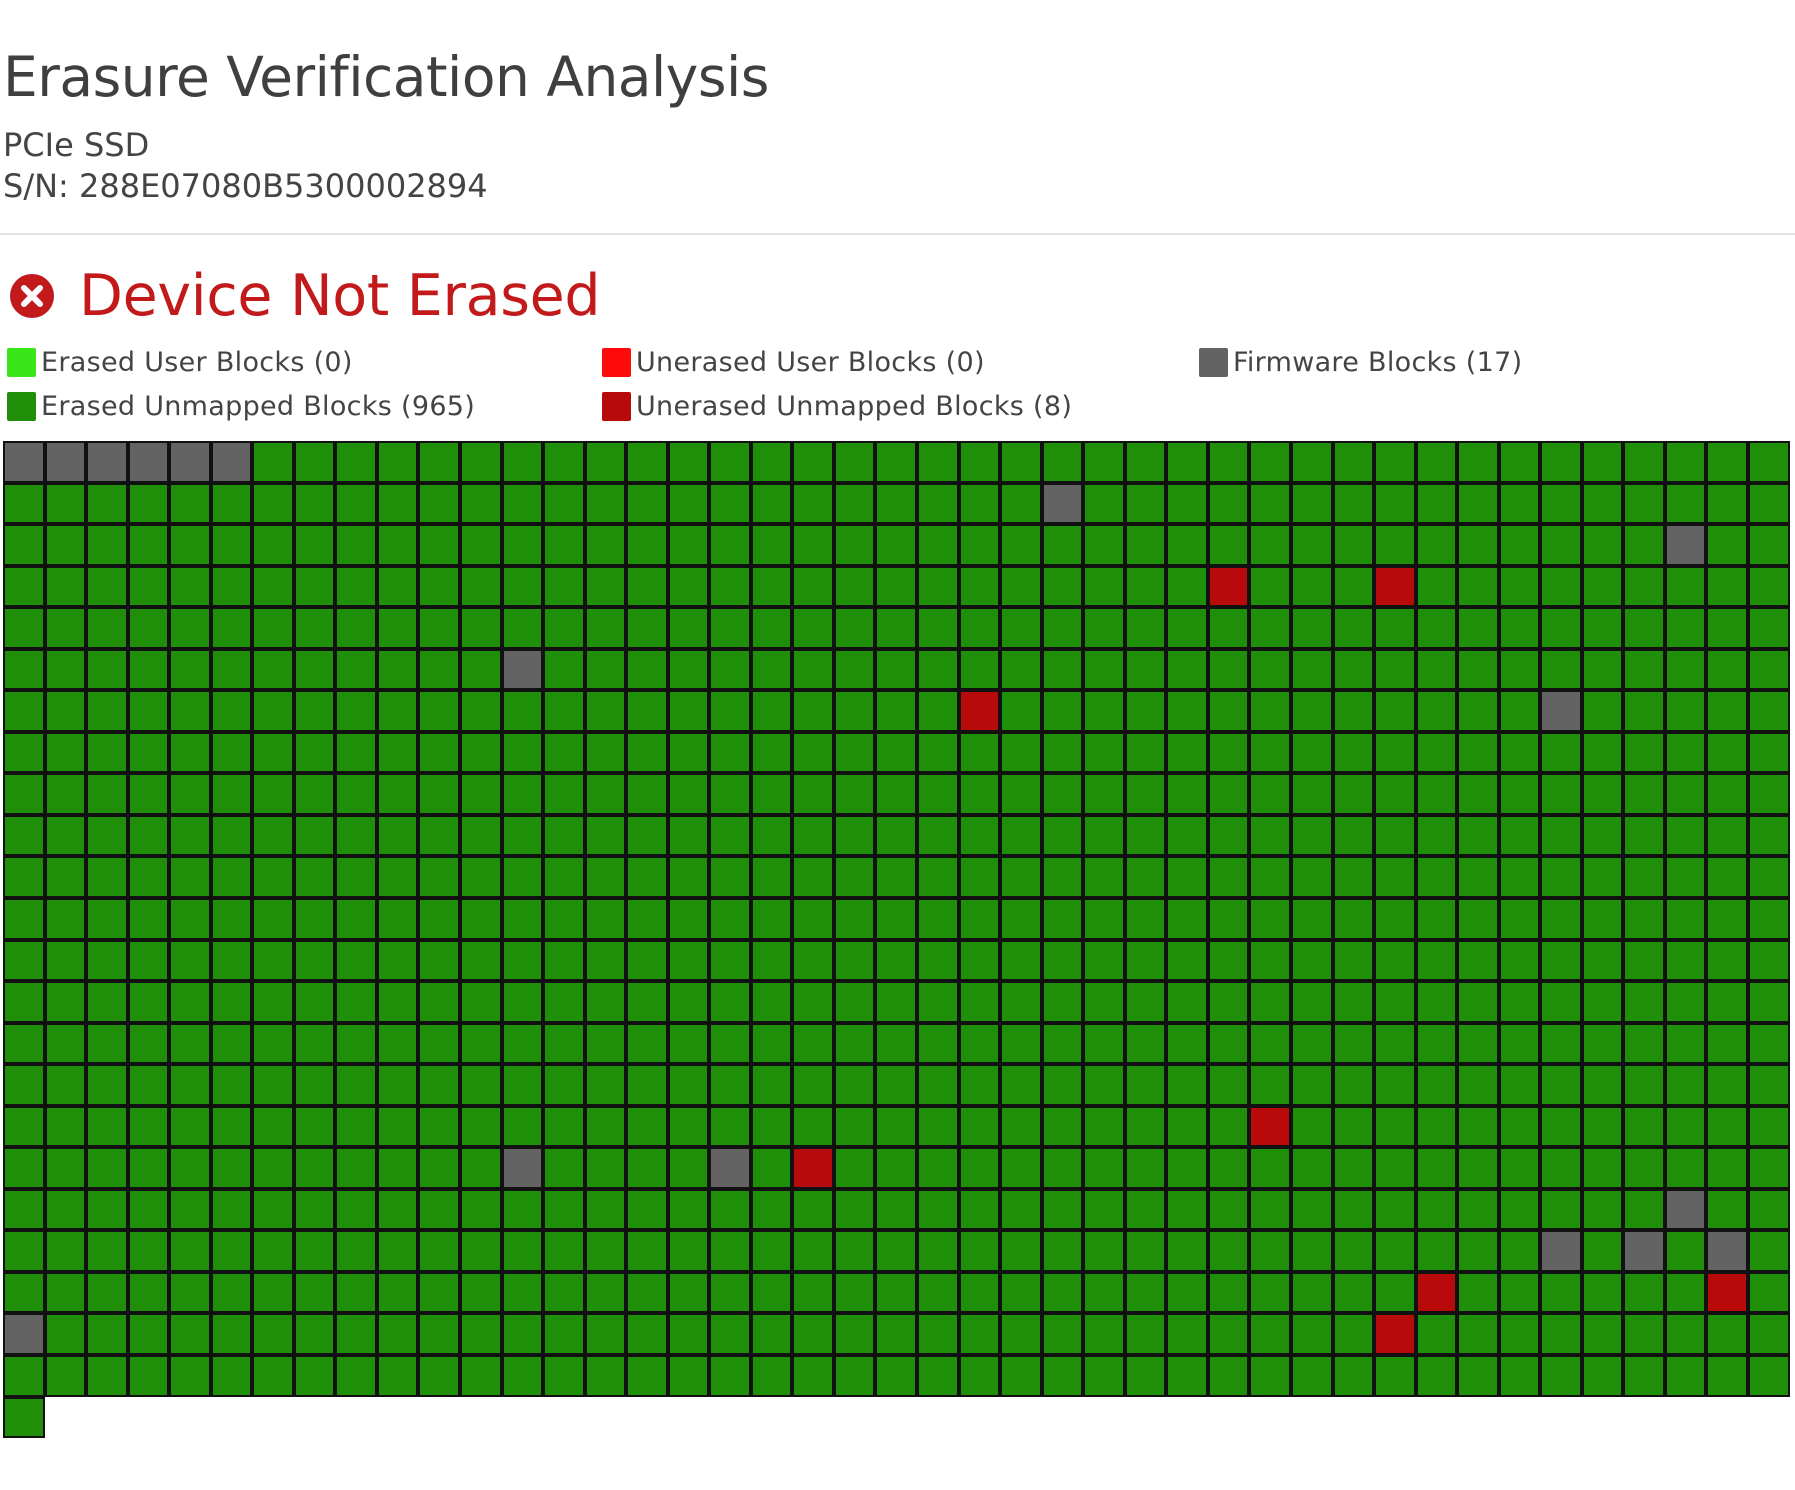  What do you see at coordinates (616, 406) in the screenshot?
I see `unerased-unmapped-swatch` at bounding box center [616, 406].